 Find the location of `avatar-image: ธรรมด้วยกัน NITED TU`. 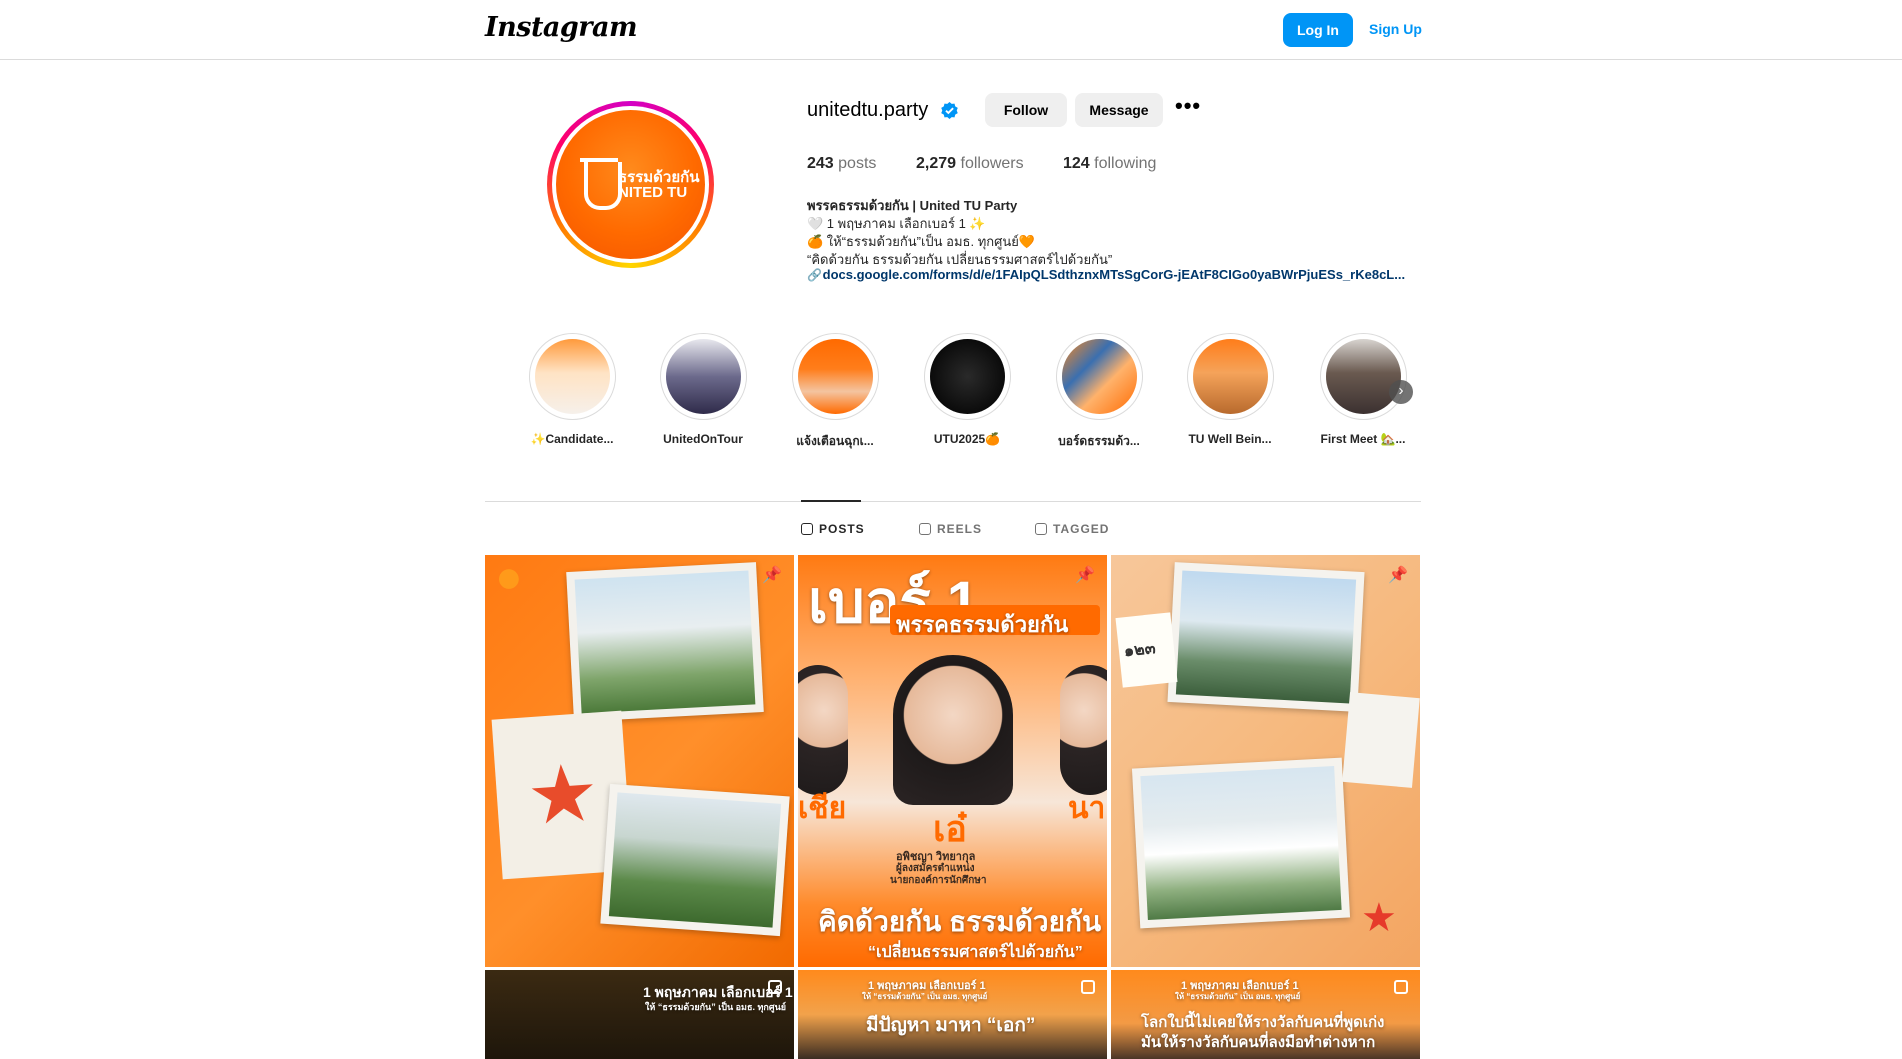

avatar-image: ธรรมด้วยกัน NITED TU is located at coordinates (630, 184).